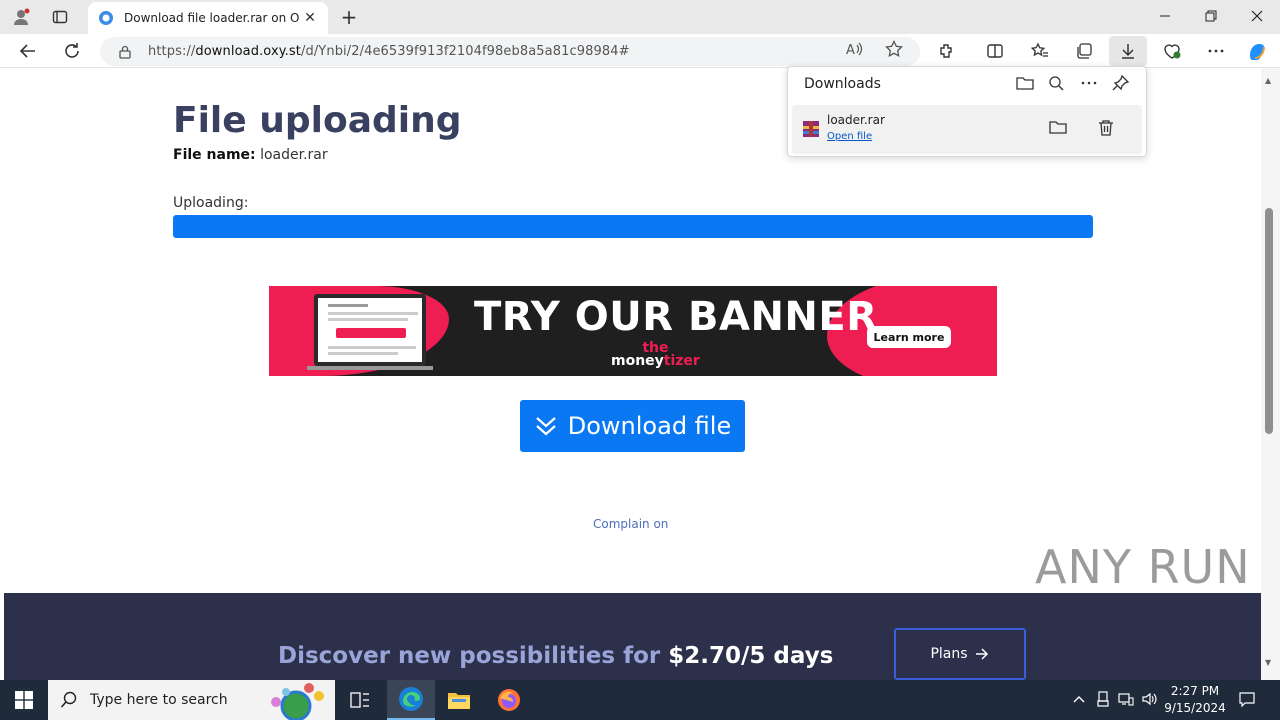  What do you see at coordinates (1026, 84) in the screenshot?
I see `open-downloads-folder-icon` at bounding box center [1026, 84].